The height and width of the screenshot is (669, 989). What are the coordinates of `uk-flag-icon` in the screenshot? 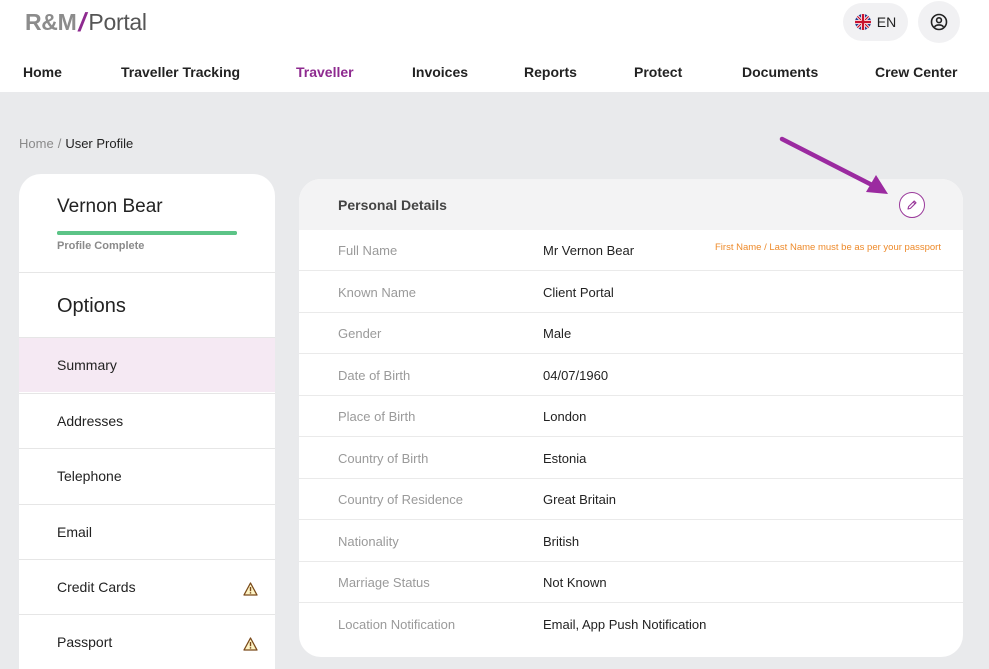 It's located at (862, 22).